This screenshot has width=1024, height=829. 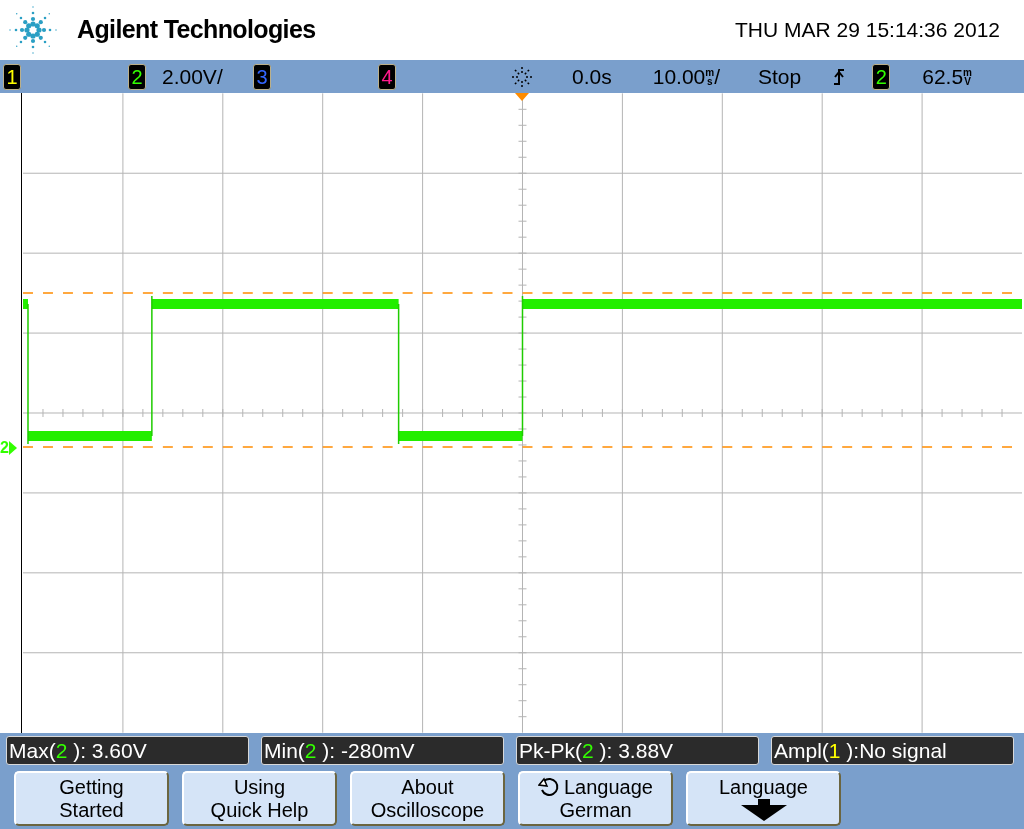 What do you see at coordinates (259, 798) in the screenshot?
I see `softkey-button: Using Quick Help` at bounding box center [259, 798].